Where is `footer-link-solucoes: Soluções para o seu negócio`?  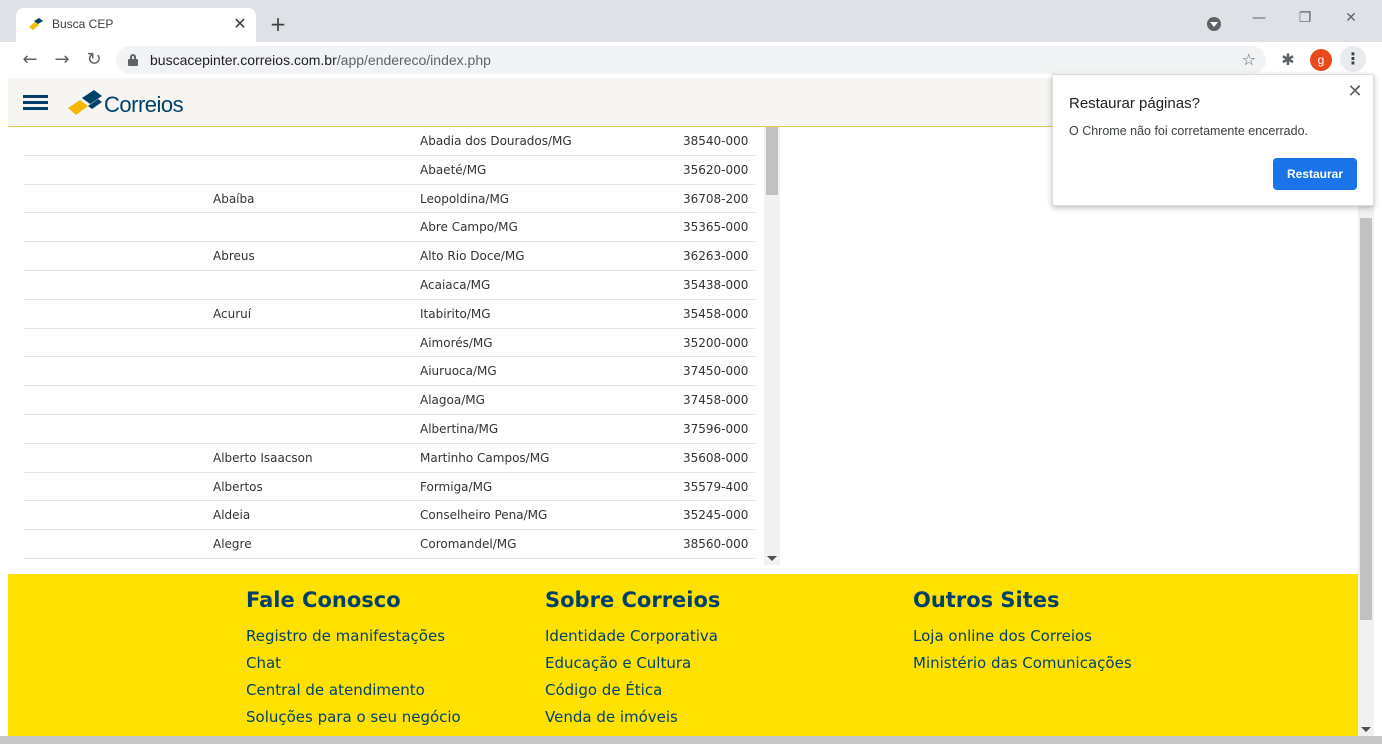
footer-link-solucoes: Soluções para o seu negócio is located at coordinates (353, 720).